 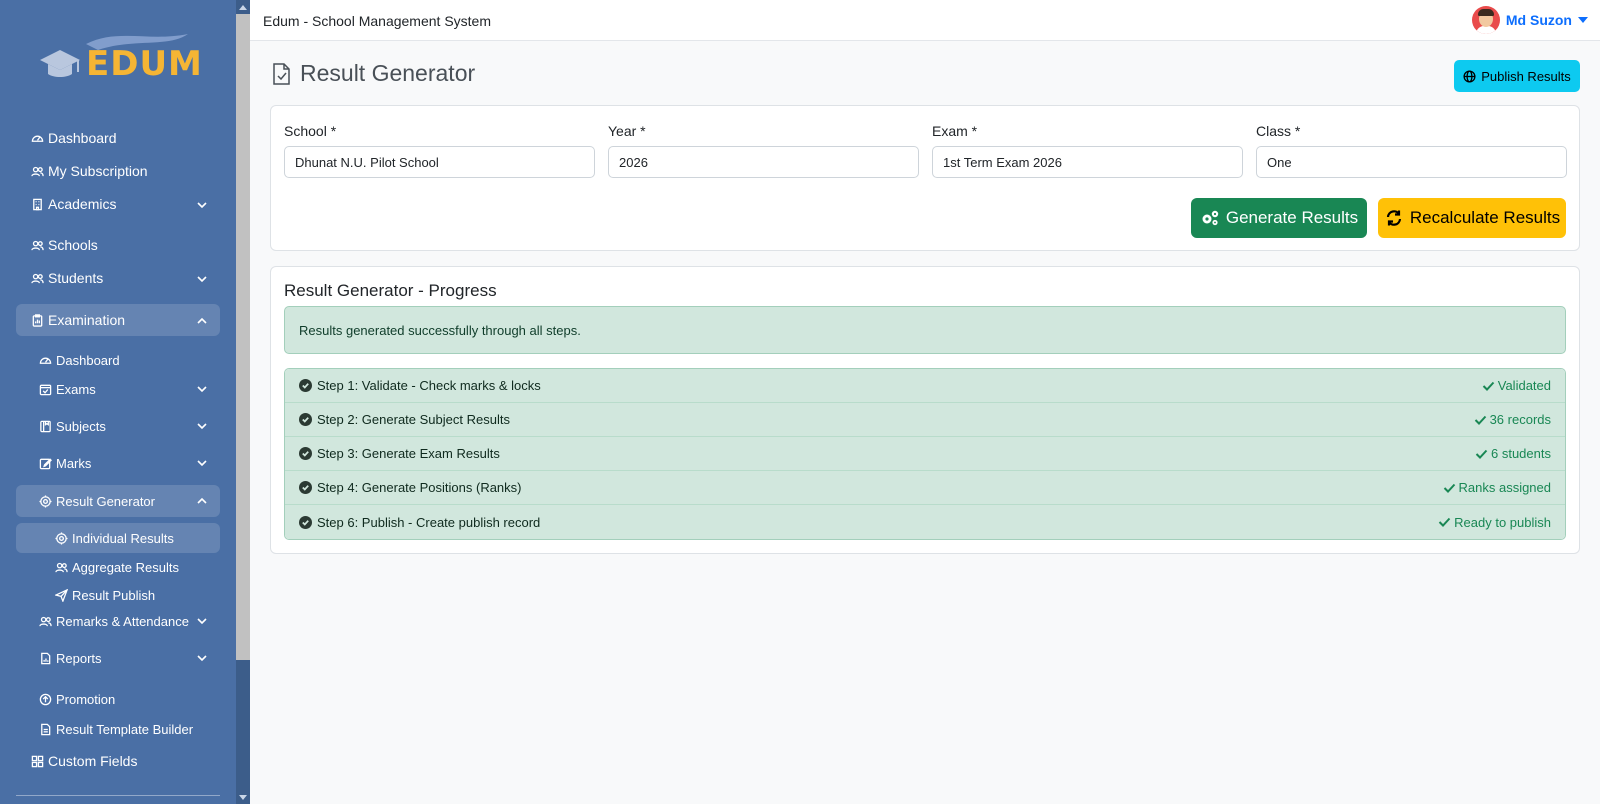 What do you see at coordinates (125, 729) in the screenshot?
I see `sidebar-item-label: Result Template Builder` at bounding box center [125, 729].